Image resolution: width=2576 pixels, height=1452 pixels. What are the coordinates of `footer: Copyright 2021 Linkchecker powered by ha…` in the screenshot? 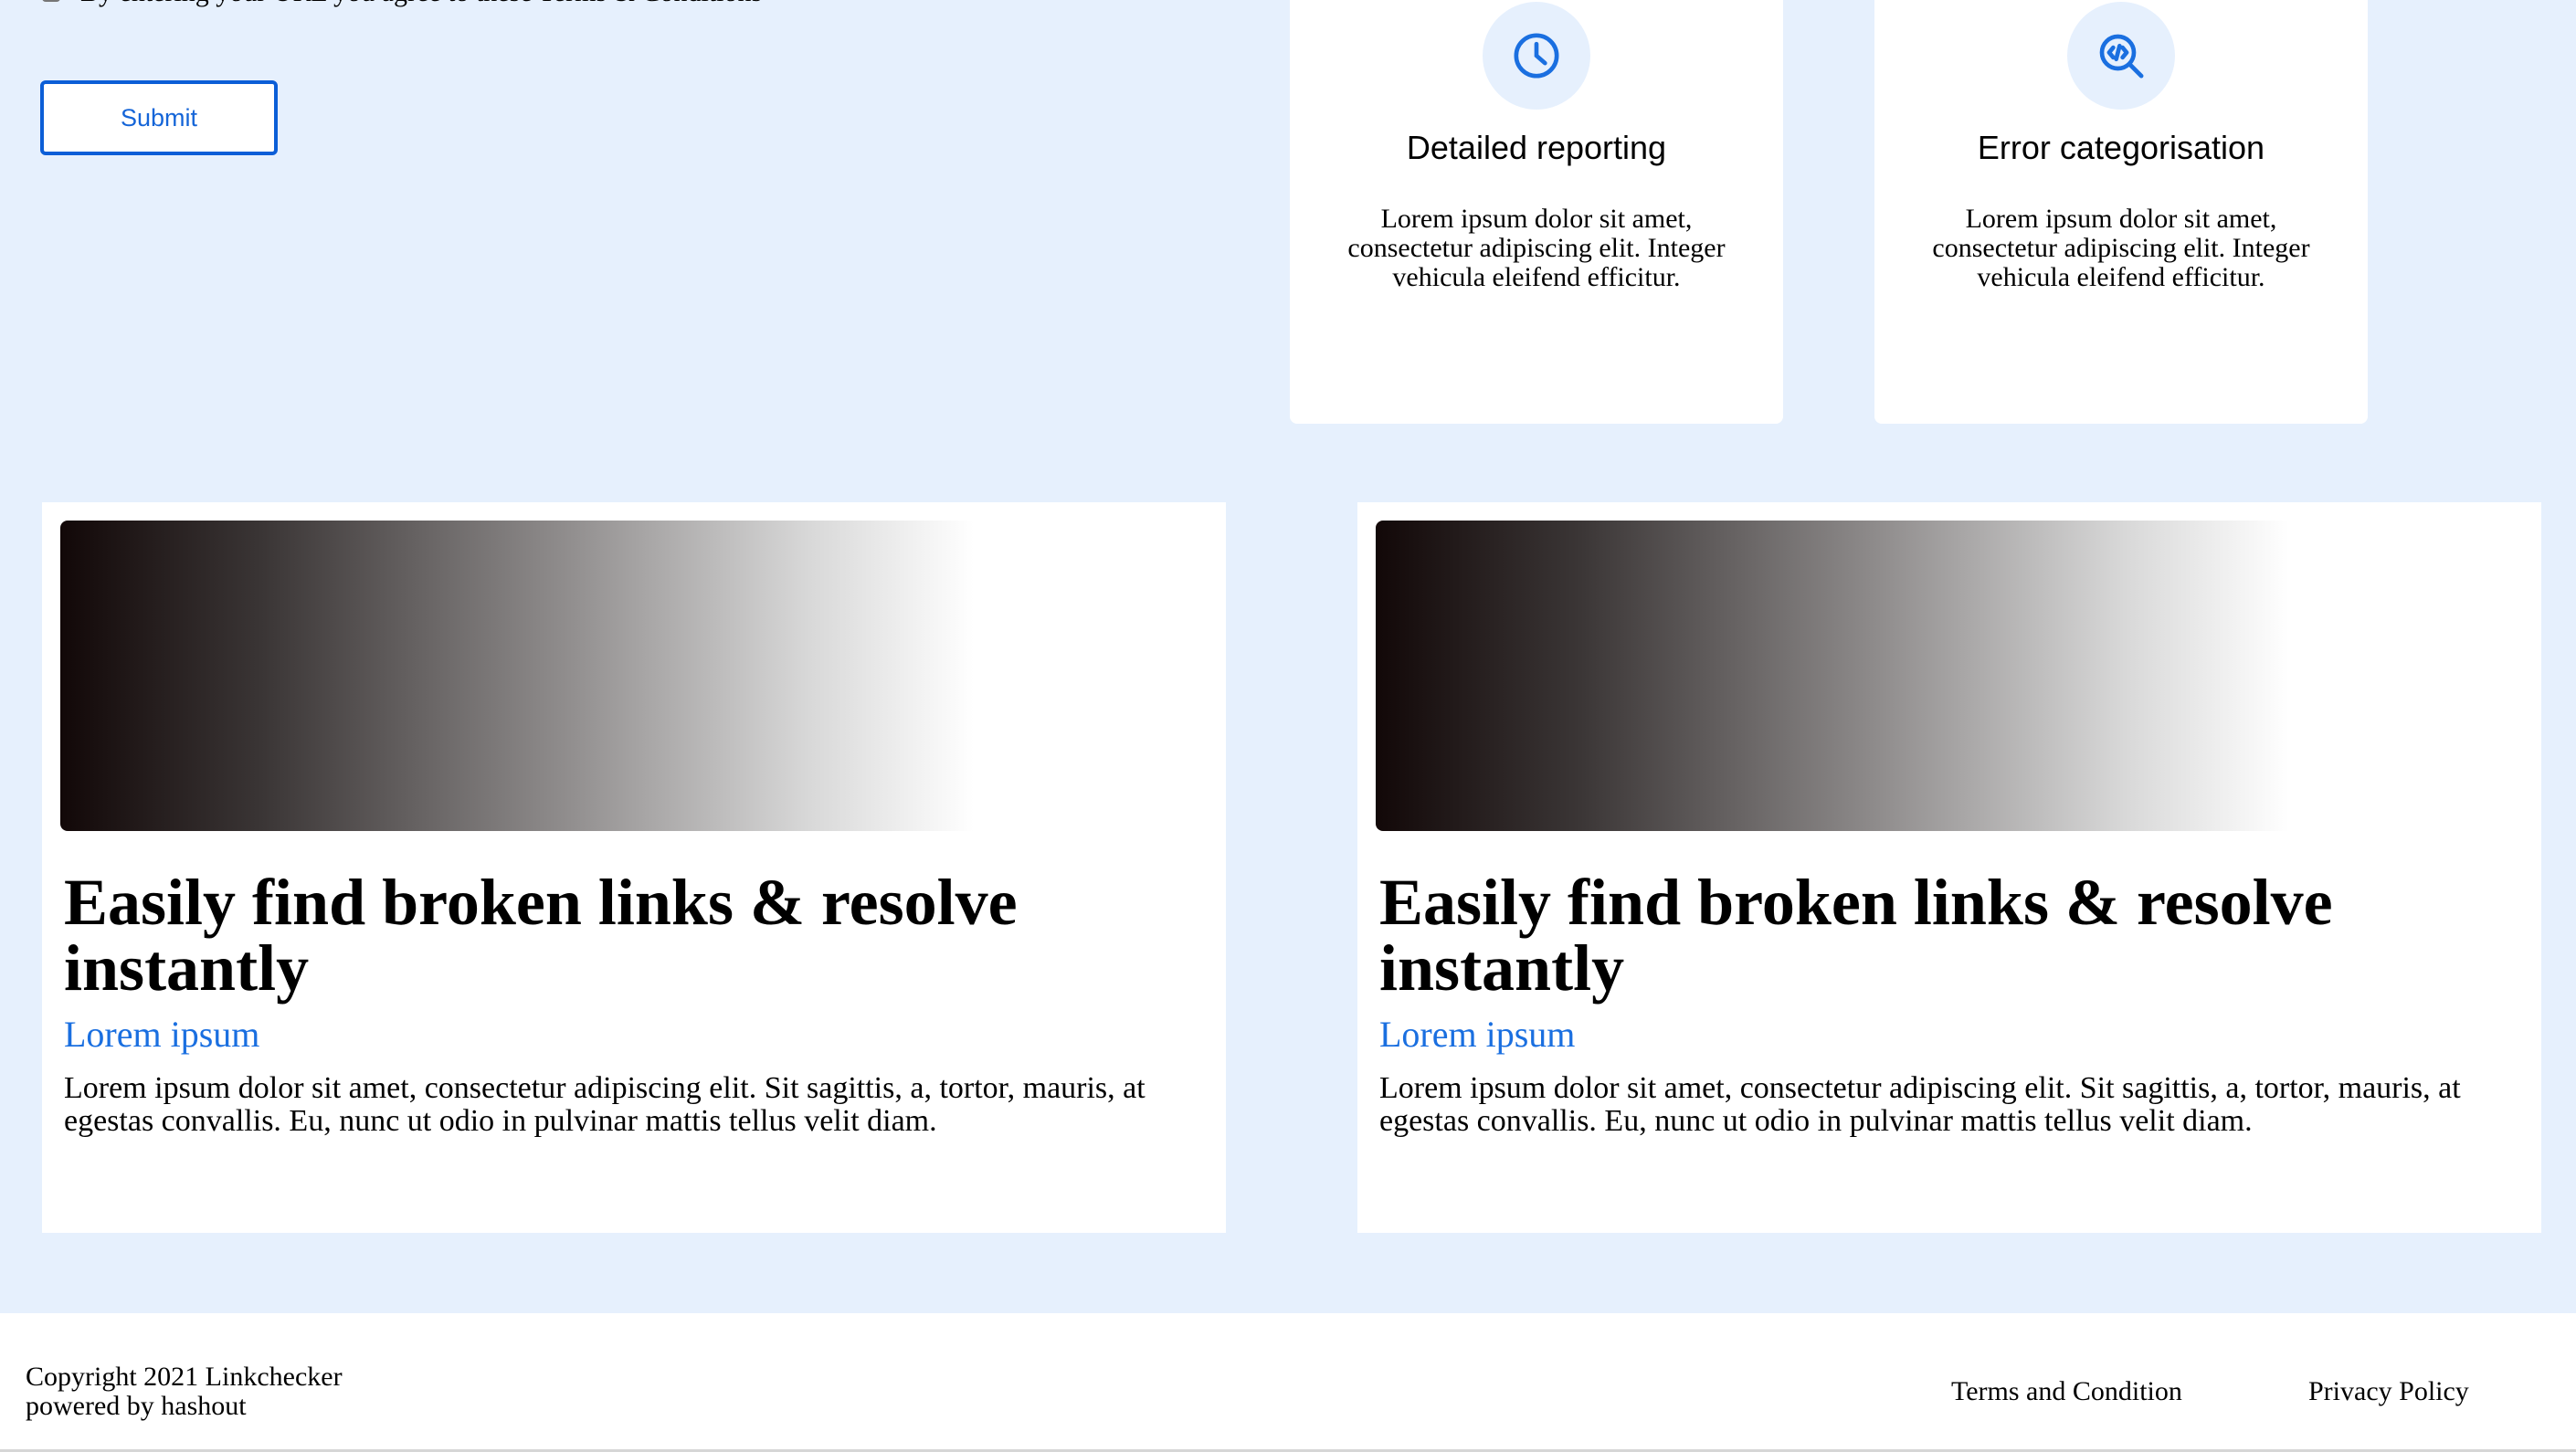 It's located at (1288, 1382).